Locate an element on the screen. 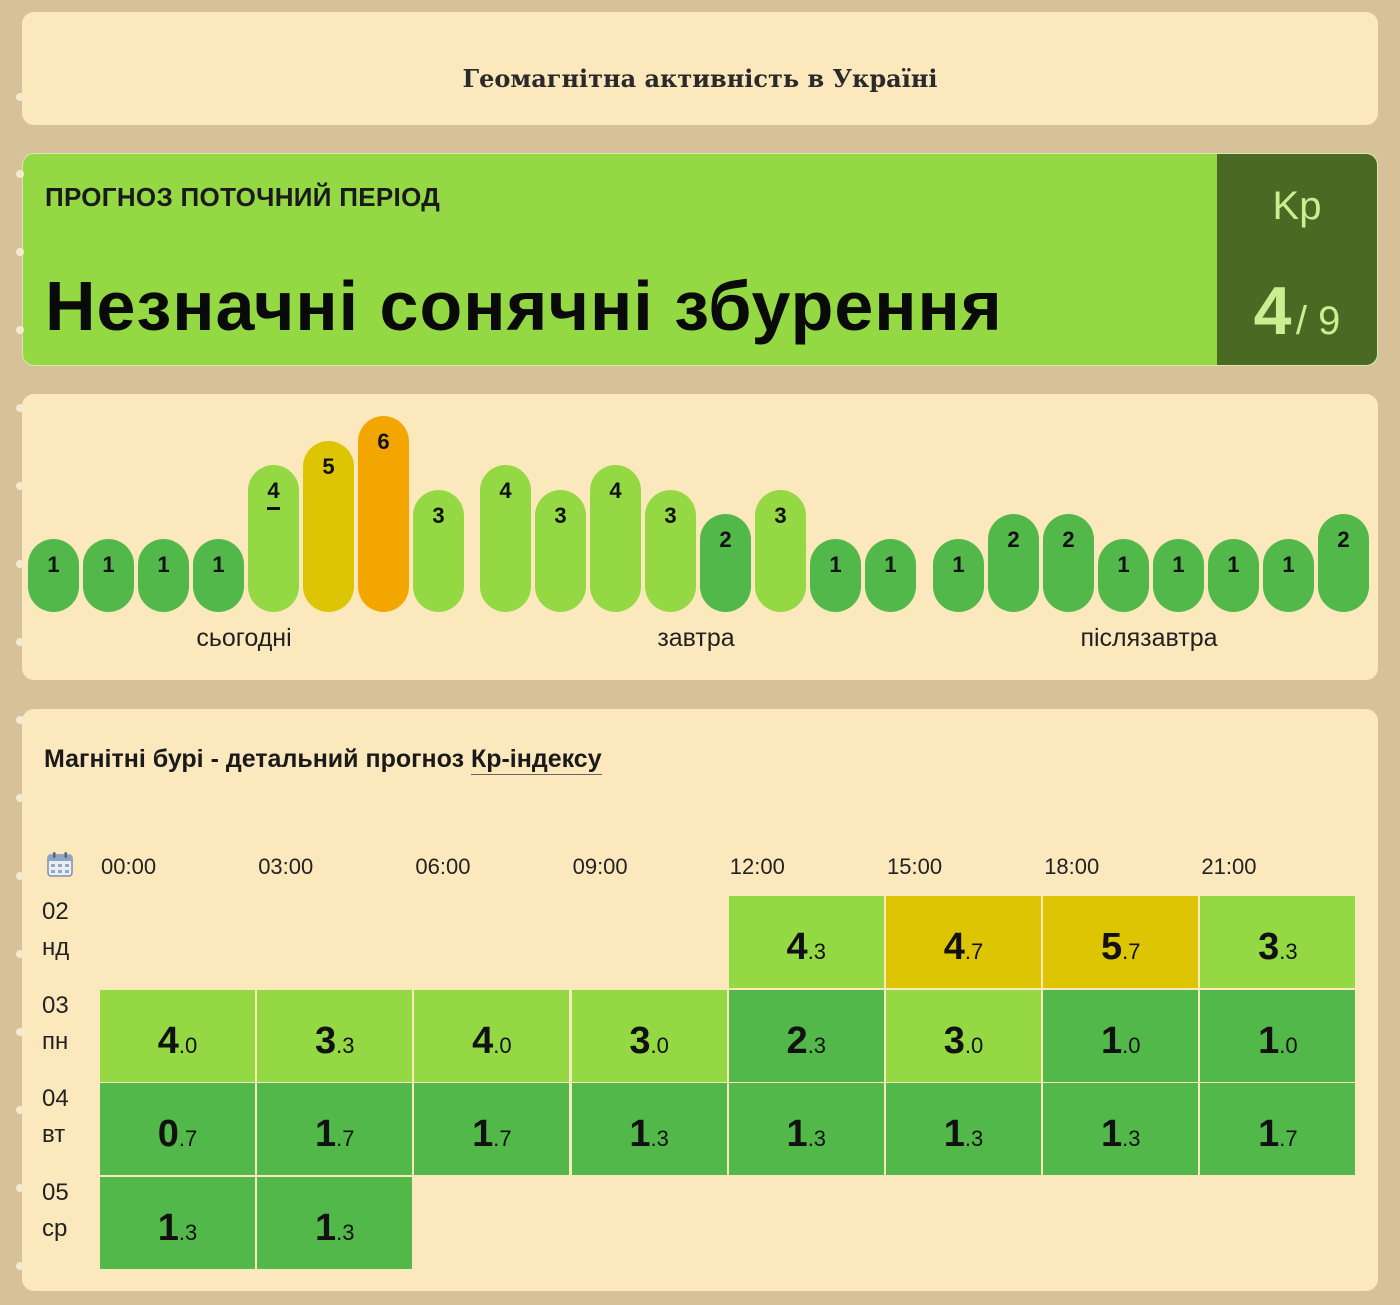  kp-integer: 0 is located at coordinates (168, 1134).